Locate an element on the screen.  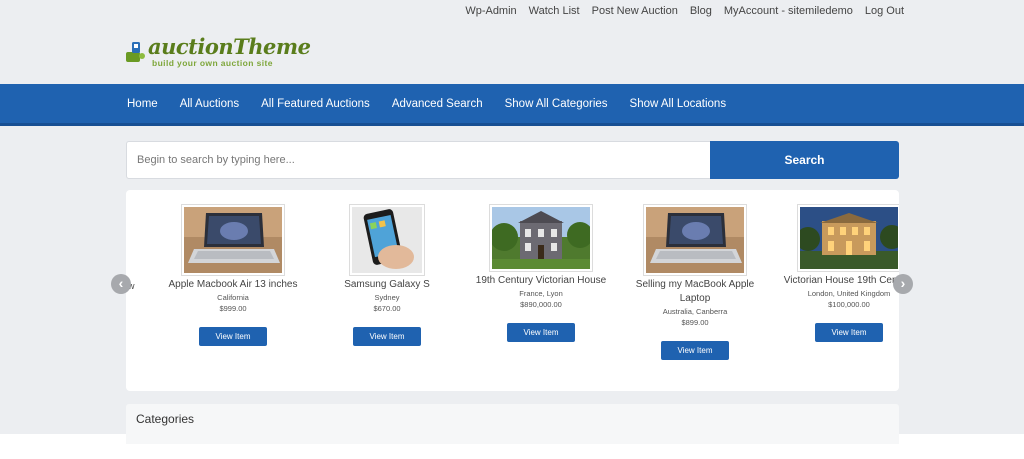
item-price: $890,000.00 is located at coordinates (541, 304).